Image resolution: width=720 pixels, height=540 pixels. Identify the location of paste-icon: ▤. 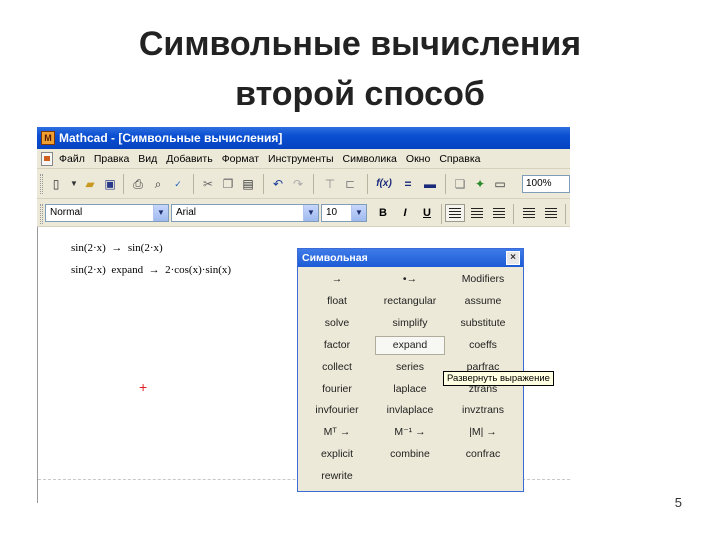
(248, 184).